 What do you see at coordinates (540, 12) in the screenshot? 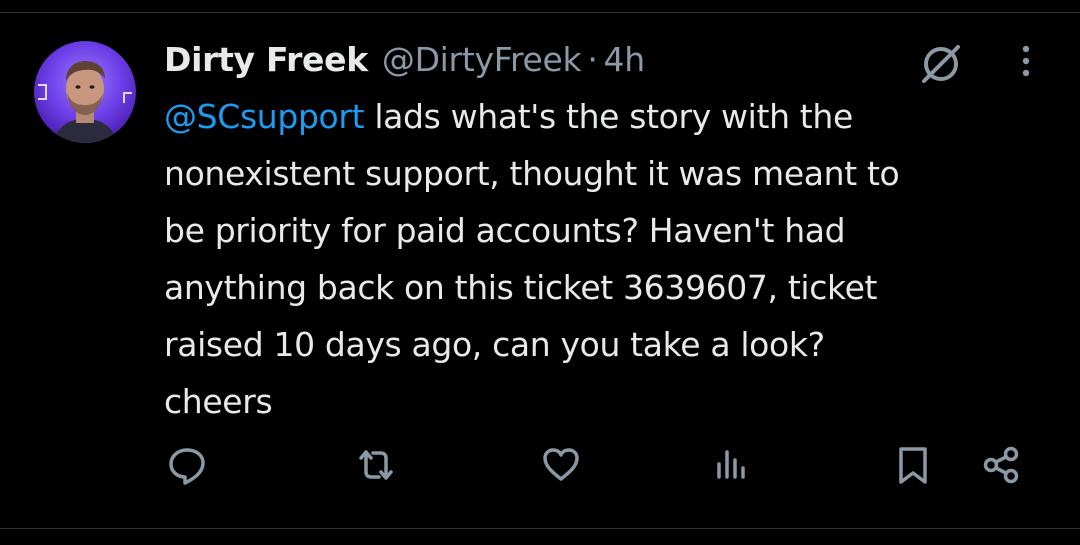
I see `top-divider` at bounding box center [540, 12].